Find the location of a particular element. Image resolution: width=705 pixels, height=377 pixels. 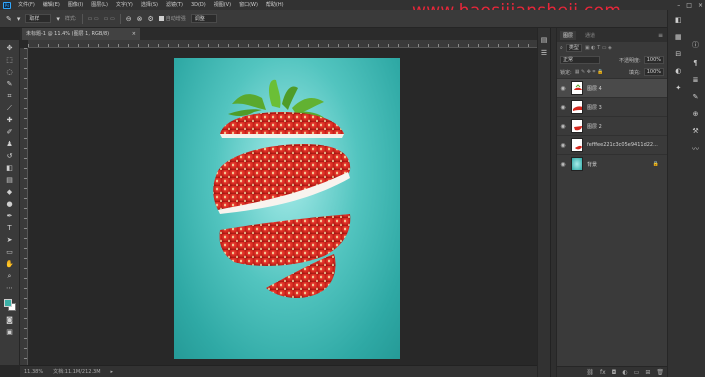

menu-view: 视图(V) is located at coordinates (222, 5).